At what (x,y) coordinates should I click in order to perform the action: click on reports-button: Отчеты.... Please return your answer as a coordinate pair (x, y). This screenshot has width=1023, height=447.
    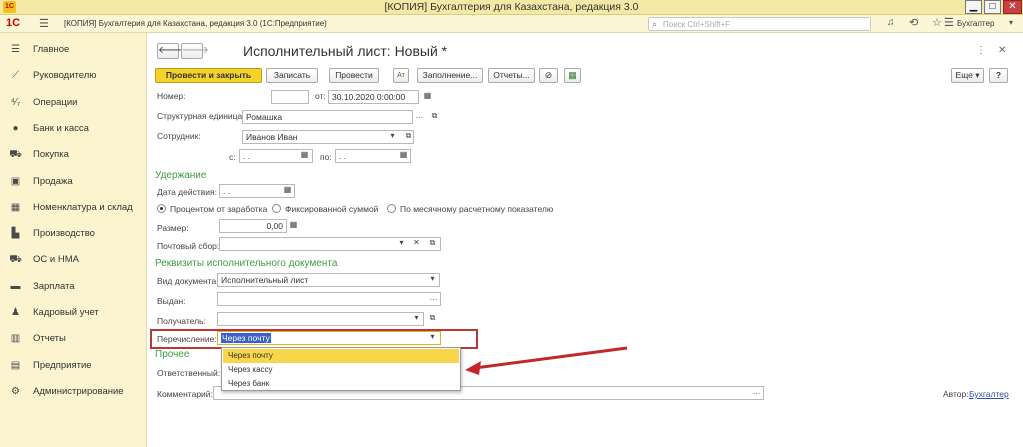
    Looking at the image, I should click on (511, 75).